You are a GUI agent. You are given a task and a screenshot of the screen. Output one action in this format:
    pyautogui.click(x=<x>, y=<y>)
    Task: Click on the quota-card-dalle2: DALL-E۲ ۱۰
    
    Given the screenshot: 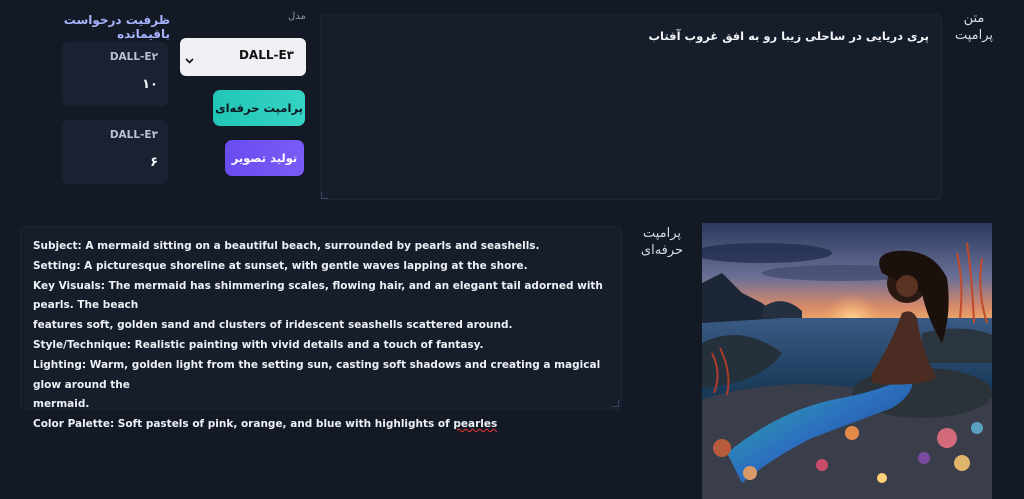 What is the action you would take?
    pyautogui.click(x=115, y=74)
    